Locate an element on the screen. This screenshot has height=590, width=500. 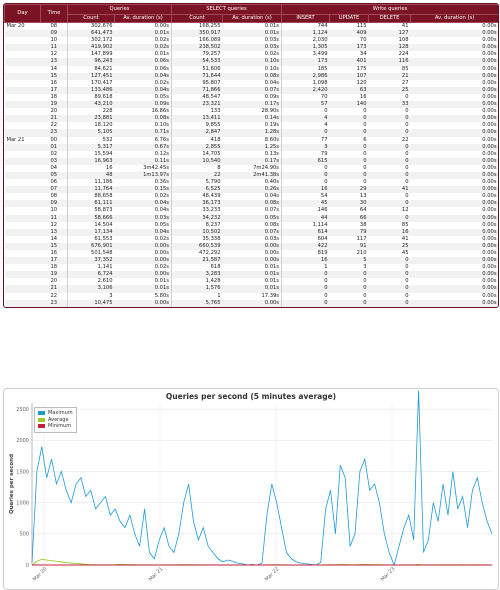
cell-insert: 615 is located at coordinates (305, 161).